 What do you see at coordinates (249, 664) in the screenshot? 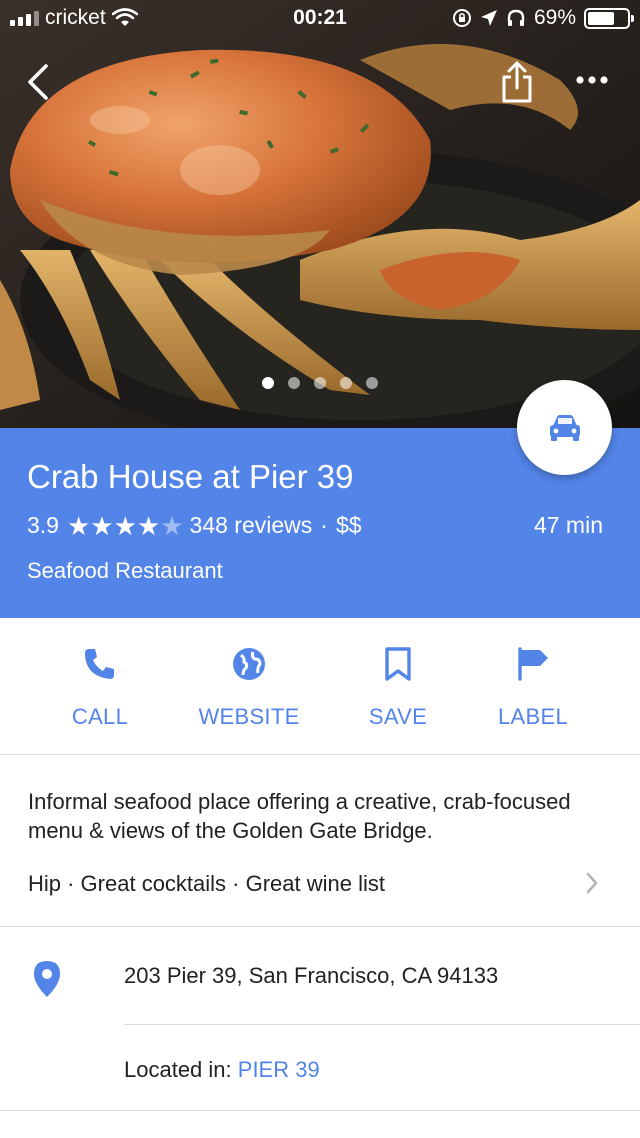
I see `globe-icon` at bounding box center [249, 664].